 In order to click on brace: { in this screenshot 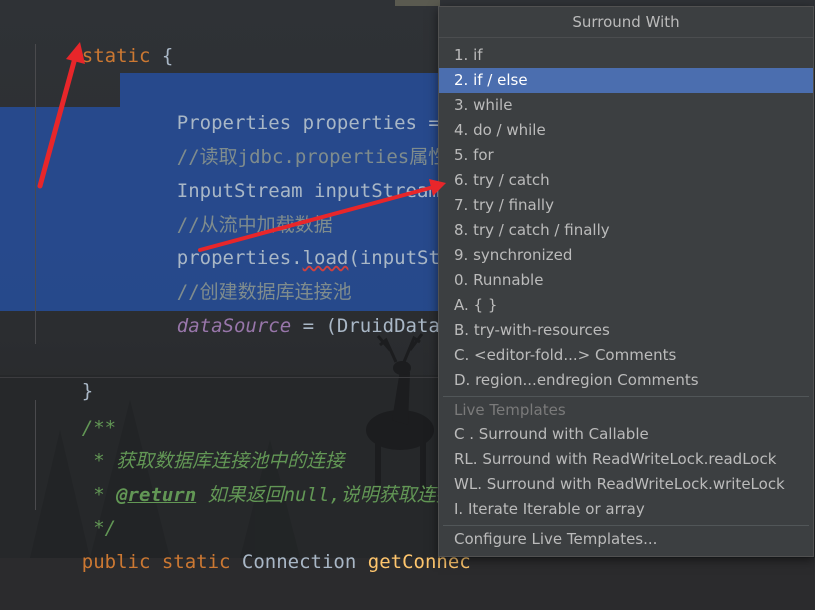, I will do `click(162, 56)`.